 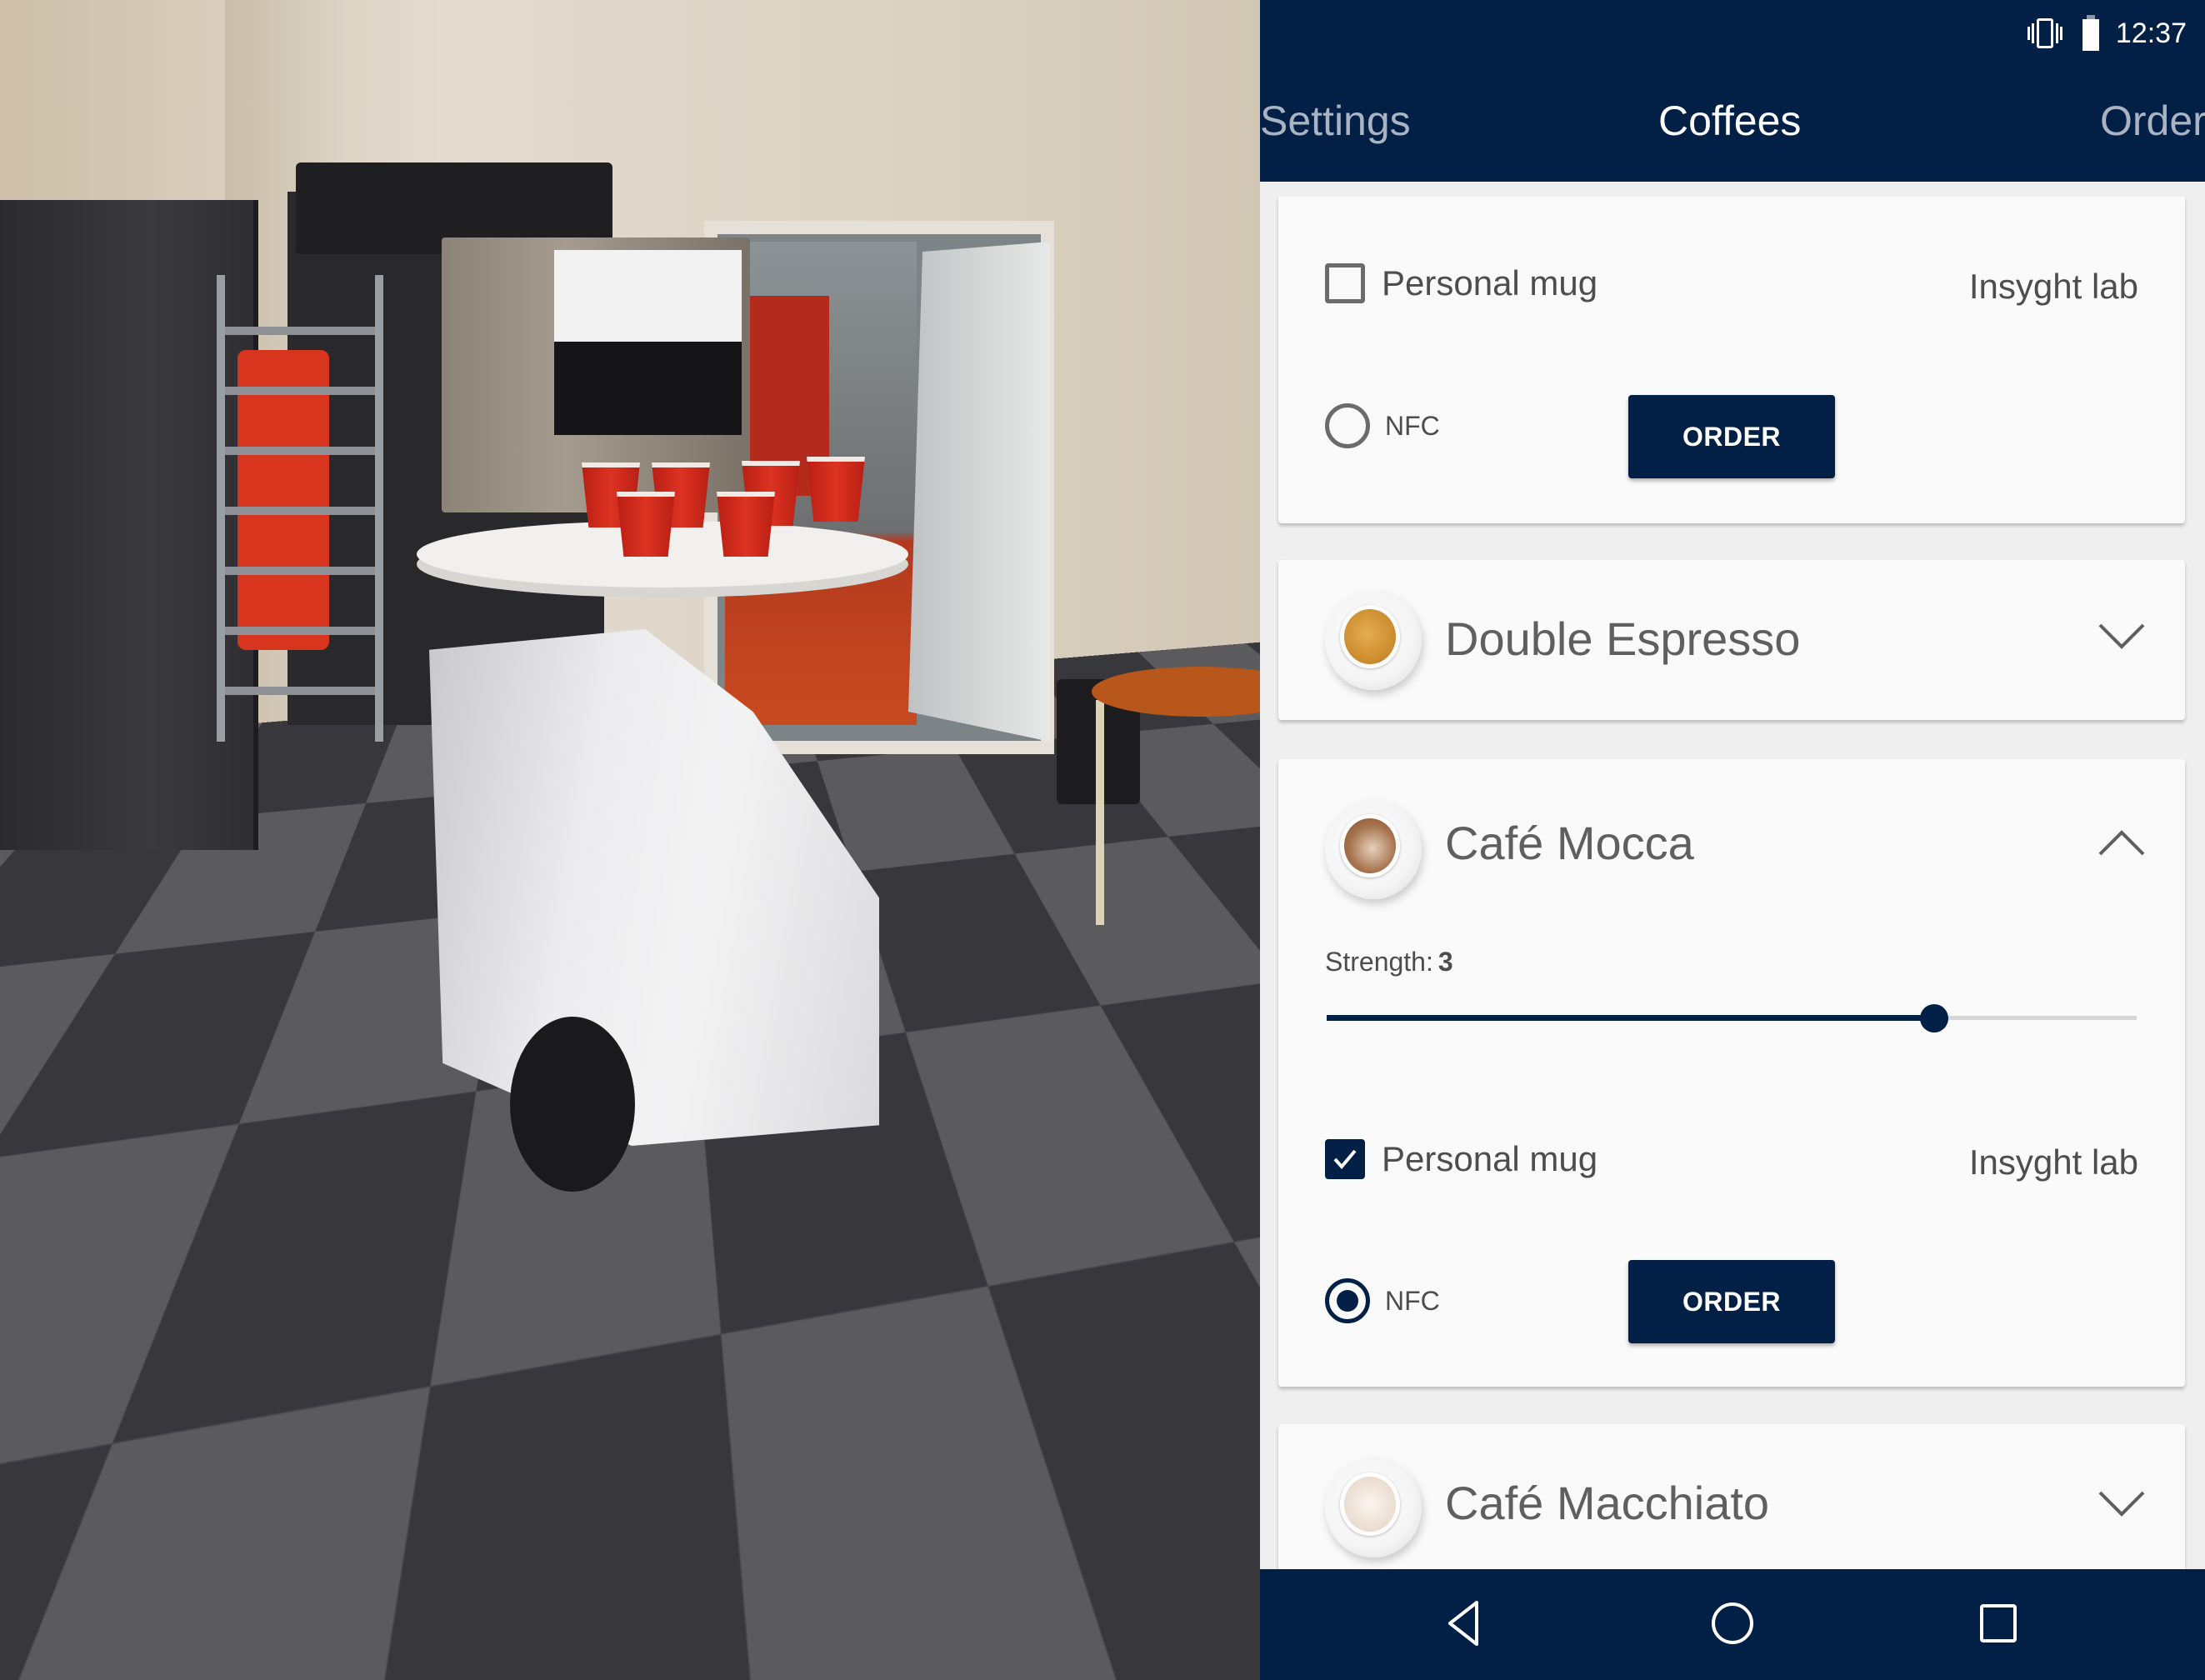 I want to click on app-bar: 12:37 Settings Coffees Order, so click(x=1732, y=91).